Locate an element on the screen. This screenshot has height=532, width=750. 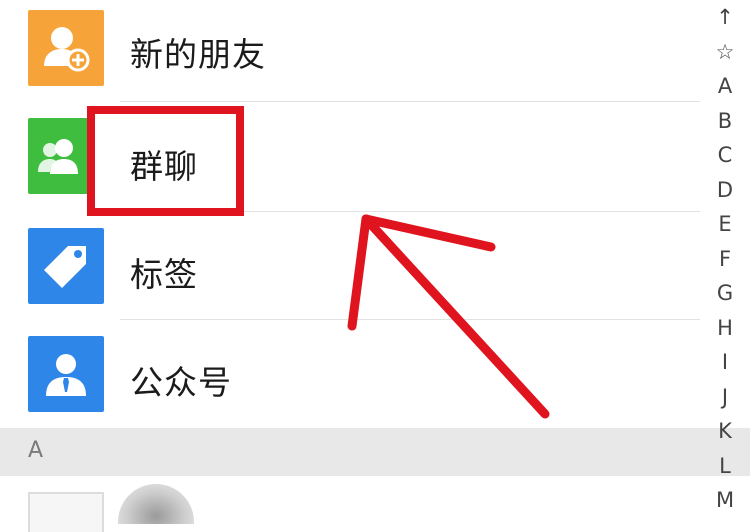
index-item-a: A is located at coordinates (725, 86).